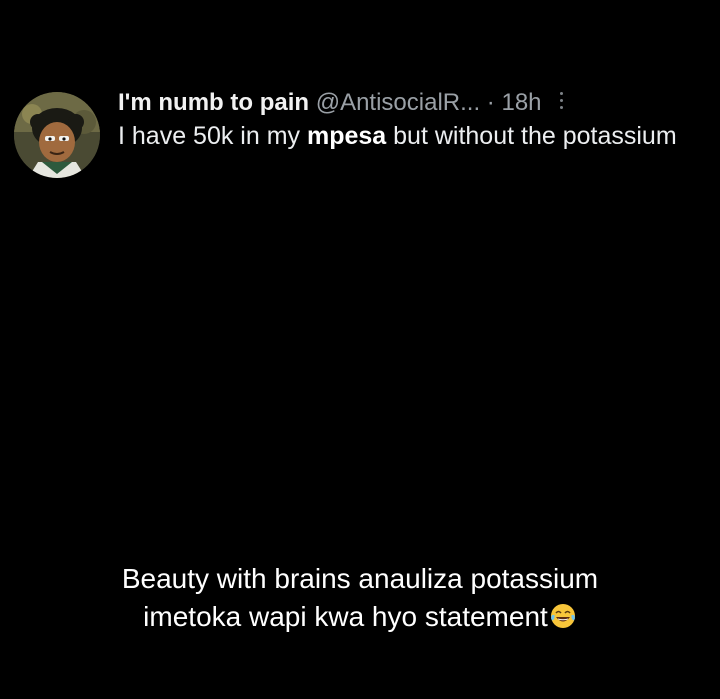 The width and height of the screenshot is (720, 699). I want to click on caption-line-2-wrap: imetoka wapi kwa hyo statement, so click(360, 617).